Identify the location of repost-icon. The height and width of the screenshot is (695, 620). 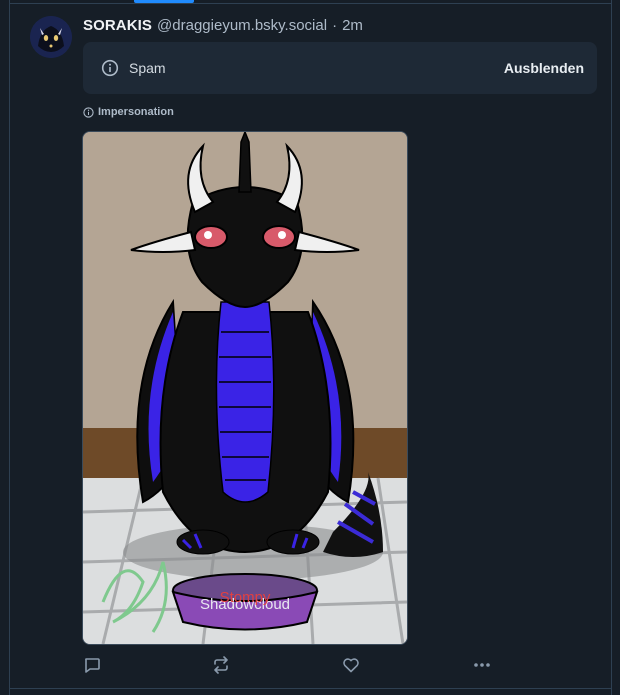
(221, 665).